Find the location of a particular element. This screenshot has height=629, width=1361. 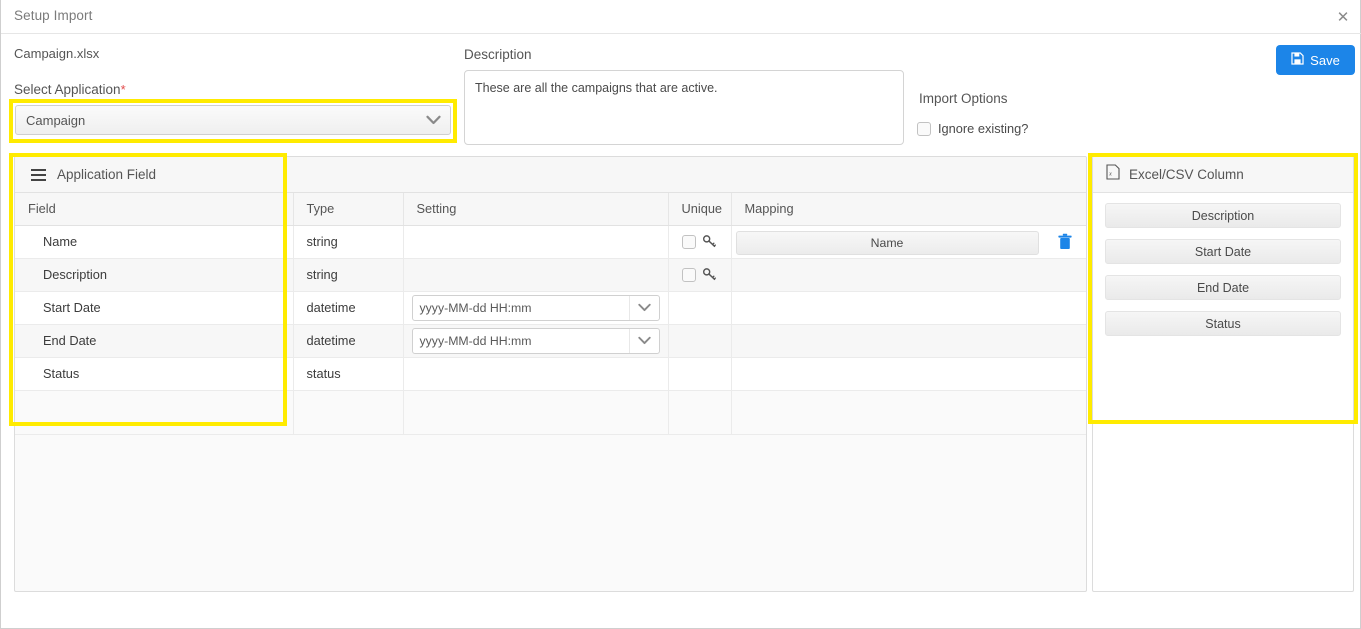

select-application-label-text: Select Application is located at coordinates (67, 89).